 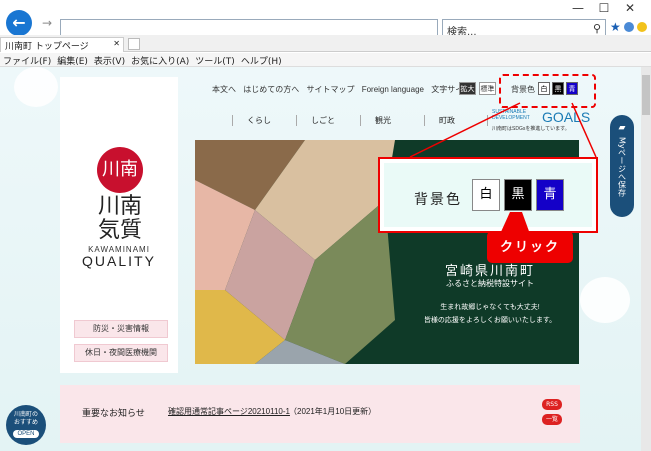 What do you see at coordinates (630, 8) in the screenshot?
I see `close-button: ✕` at bounding box center [630, 8].